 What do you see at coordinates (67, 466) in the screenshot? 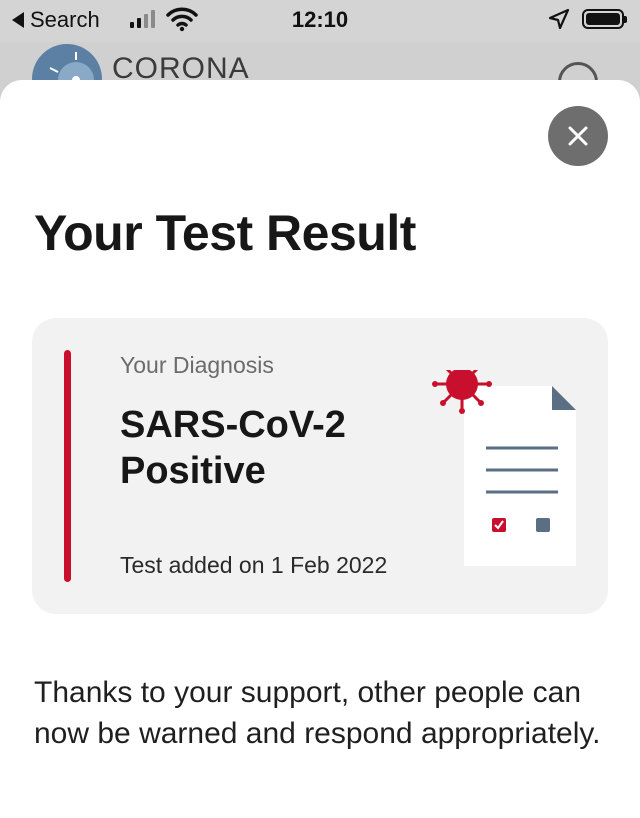
I see `diagnosis-accent-bar` at bounding box center [67, 466].